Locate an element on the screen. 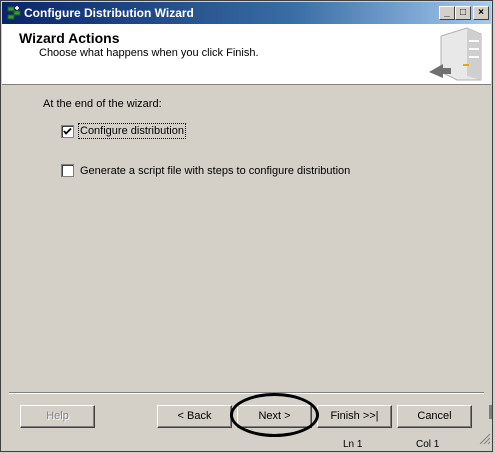  configure-distribution-label: Configure distribution is located at coordinates (132, 131).